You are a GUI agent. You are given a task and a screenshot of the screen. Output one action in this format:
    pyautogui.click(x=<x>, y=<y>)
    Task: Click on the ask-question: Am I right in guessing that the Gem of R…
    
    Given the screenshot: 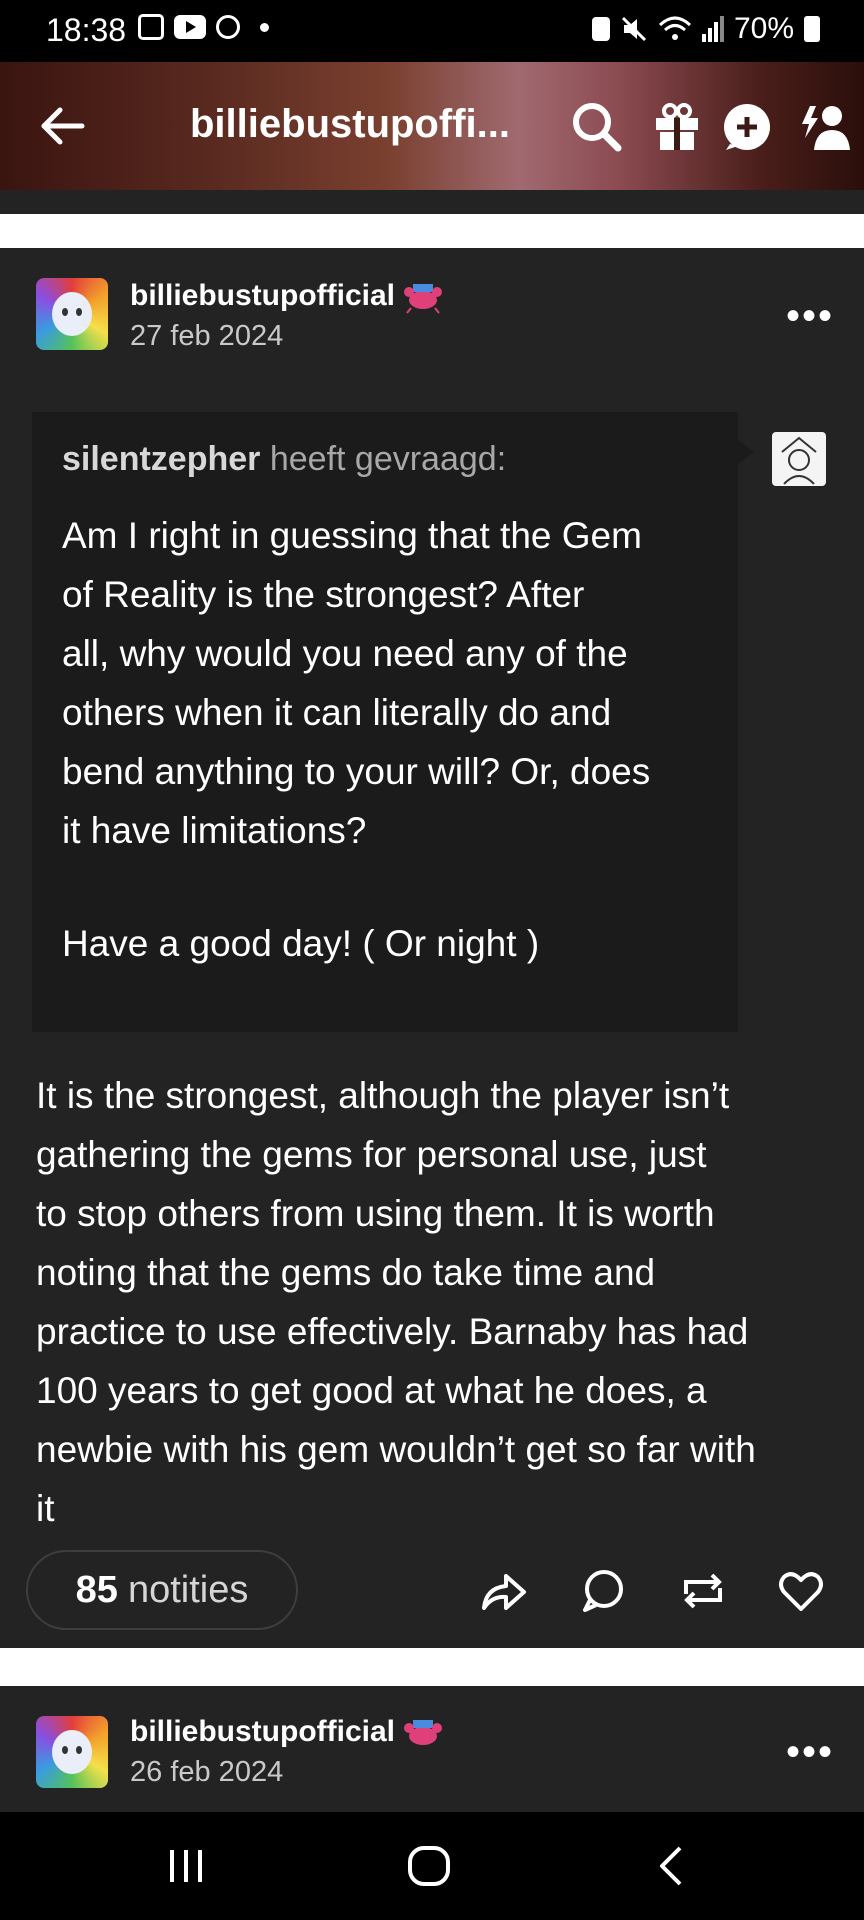 What is the action you would take?
    pyautogui.click(x=397, y=683)
    